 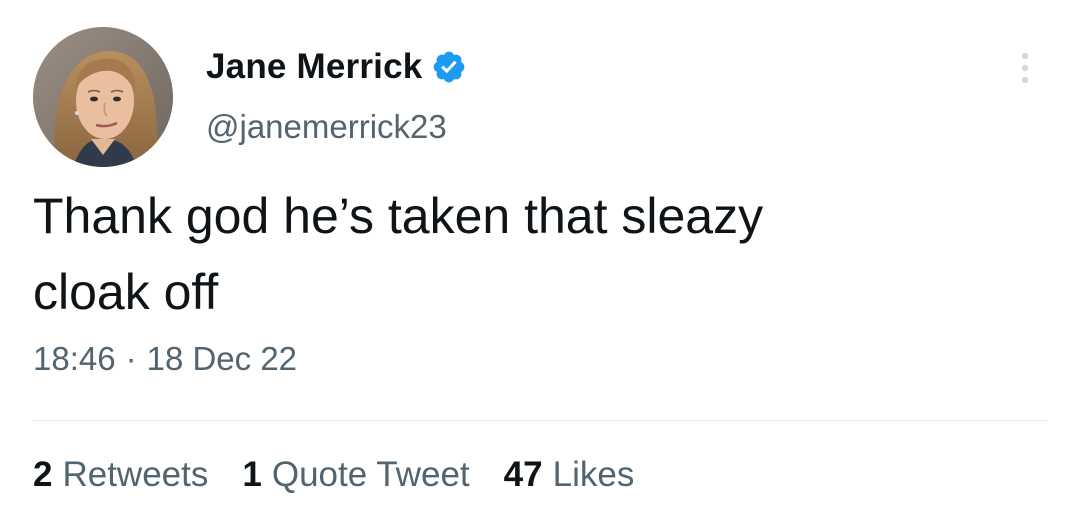 I want to click on engagement-stats: 2 Retweets 1 Quote Tweet 47 Likes, so click(x=350, y=475).